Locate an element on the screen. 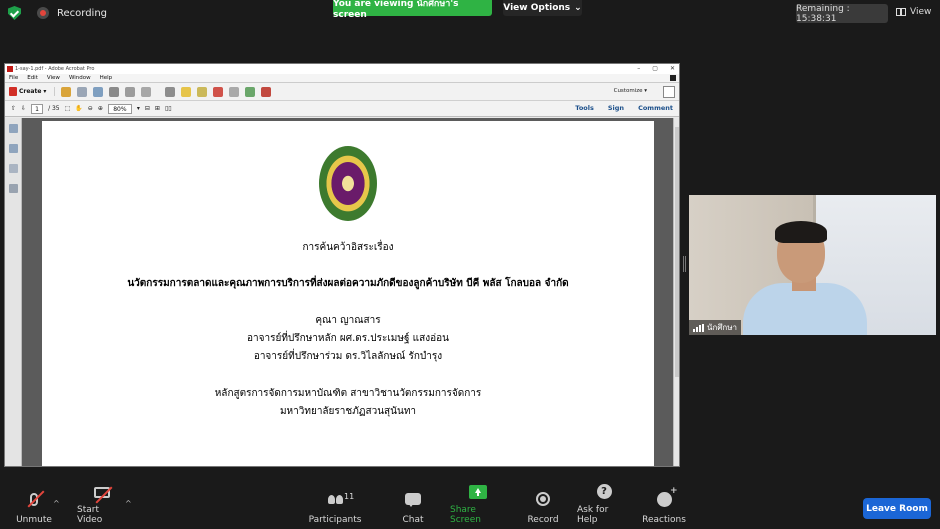  shield-check-icon is located at coordinates (14, 13).